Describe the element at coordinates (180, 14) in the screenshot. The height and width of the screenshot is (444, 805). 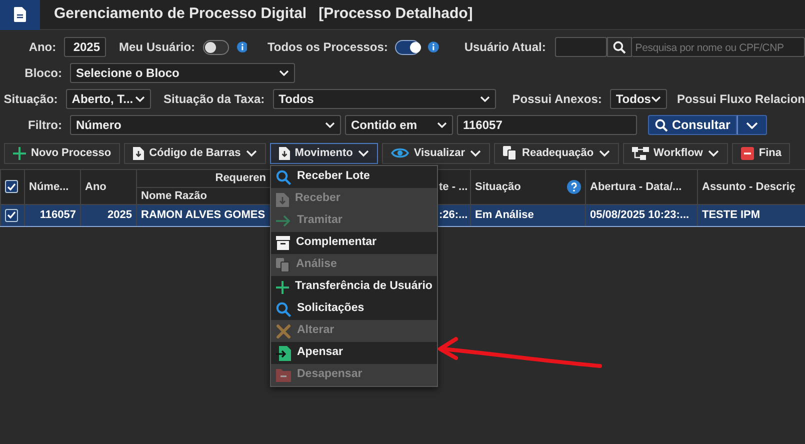
I see `window-title: Gerenciamento de Processo Digital` at that location.